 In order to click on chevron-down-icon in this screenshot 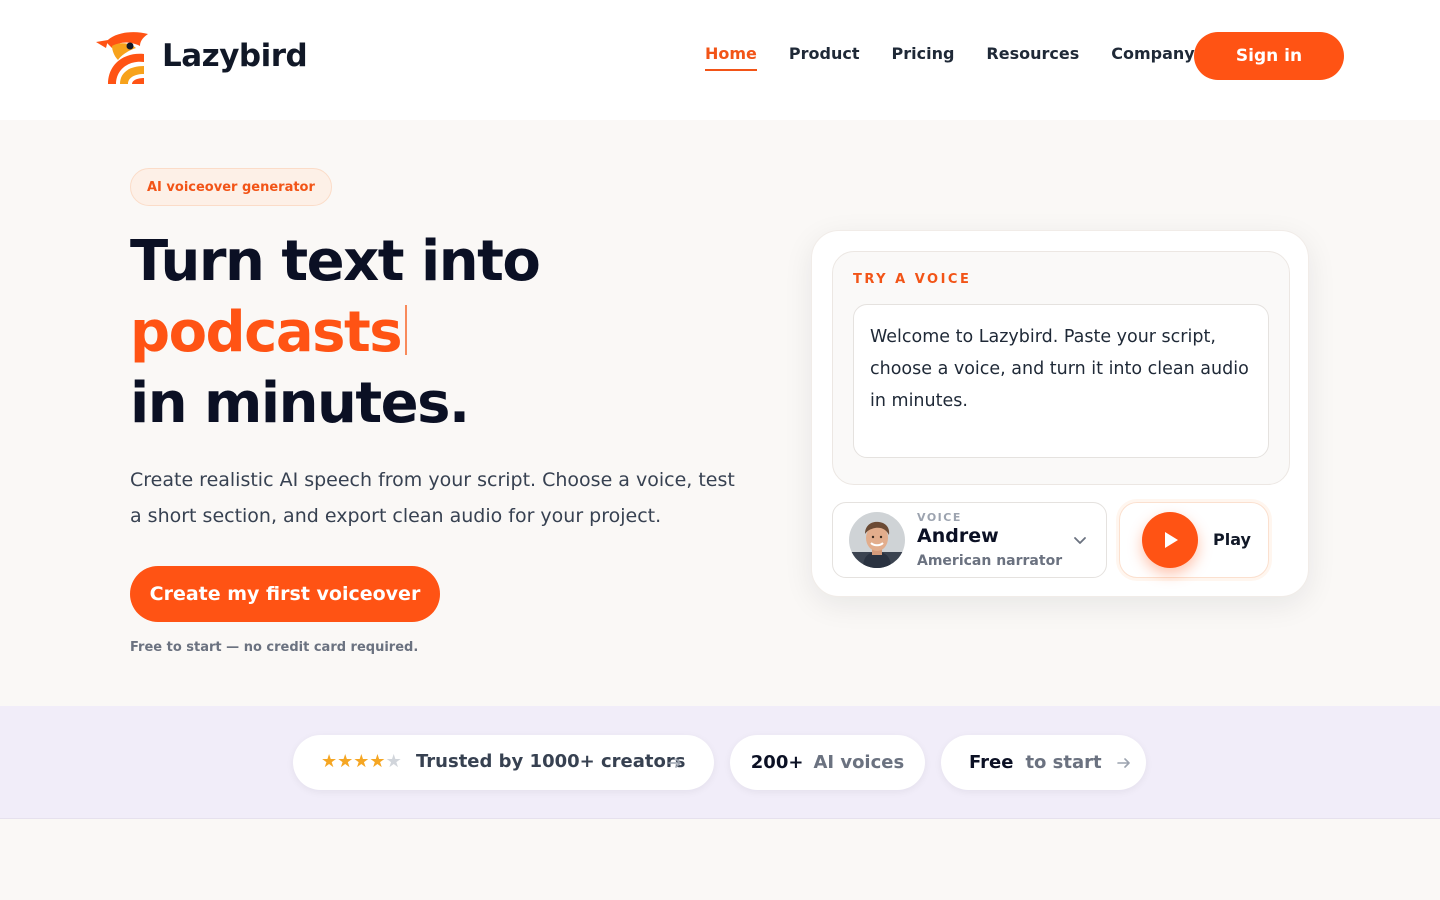, I will do `click(1080, 540)`.